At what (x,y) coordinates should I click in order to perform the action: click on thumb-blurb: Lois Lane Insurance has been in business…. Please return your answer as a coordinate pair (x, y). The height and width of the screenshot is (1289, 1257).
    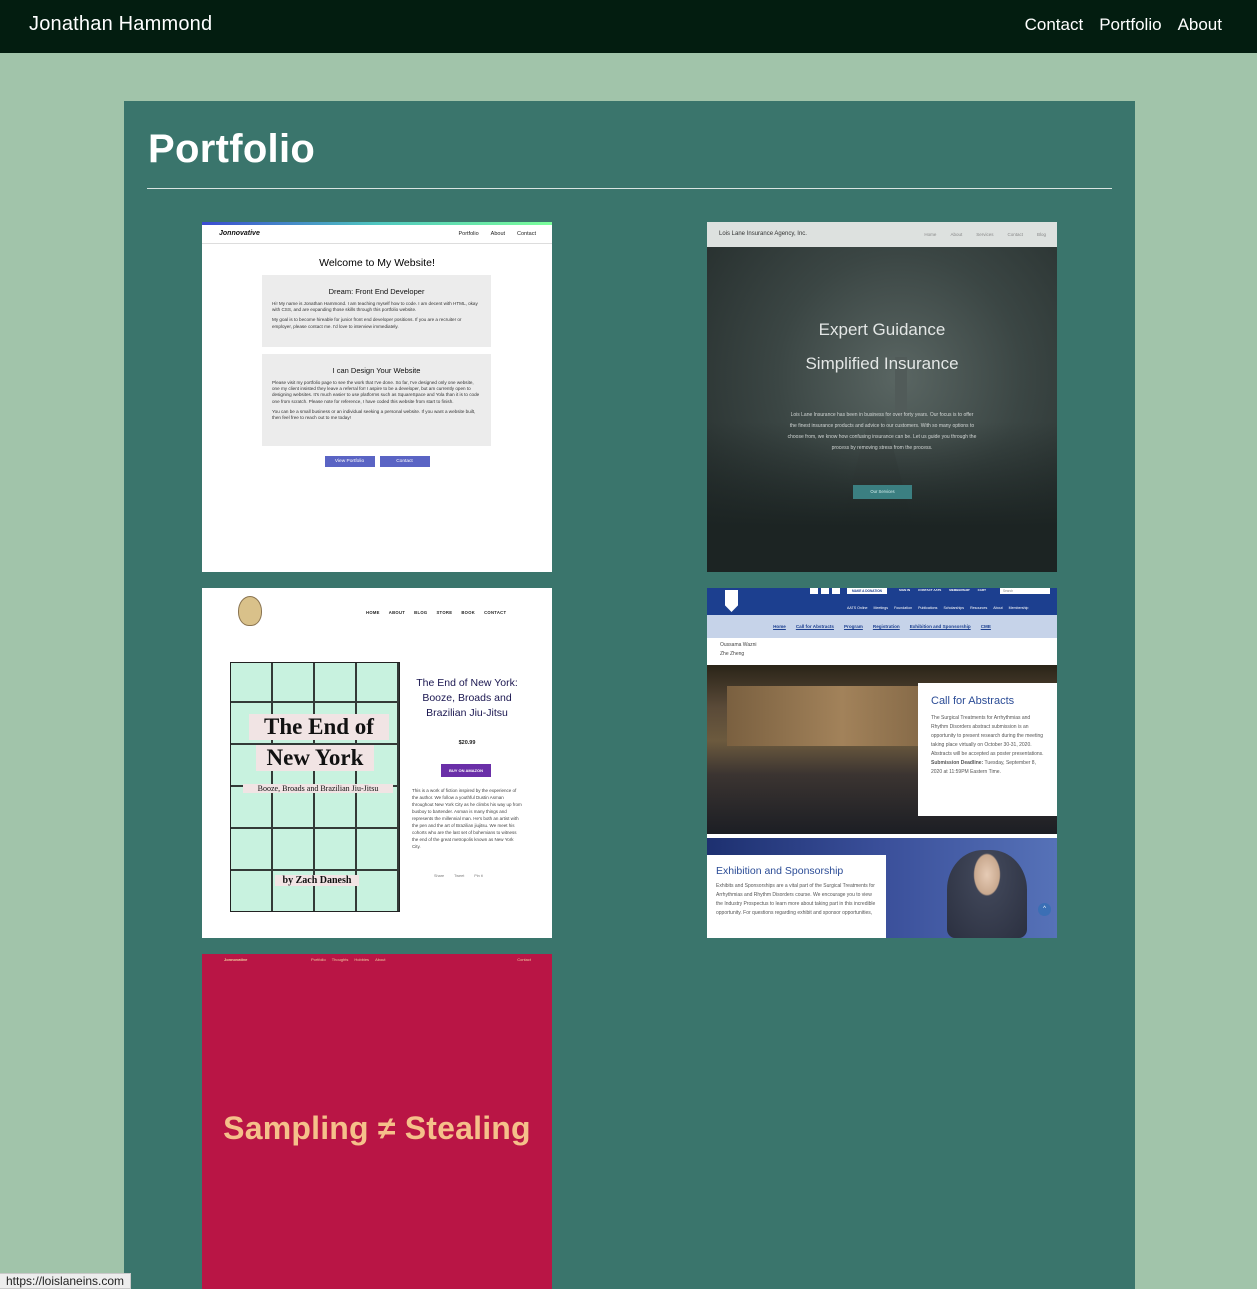
    Looking at the image, I should click on (882, 431).